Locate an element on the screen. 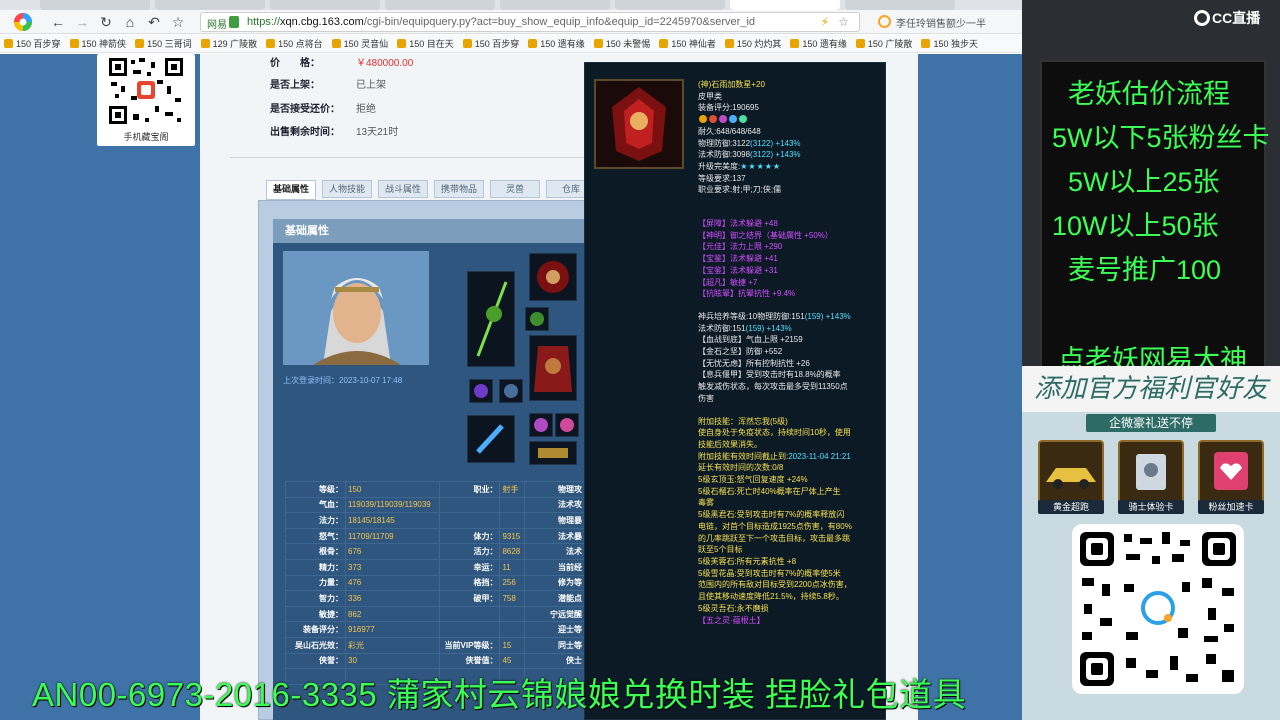 The height and width of the screenshot is (720, 1280). undo-icon: ↶ is located at coordinates (154, 22).